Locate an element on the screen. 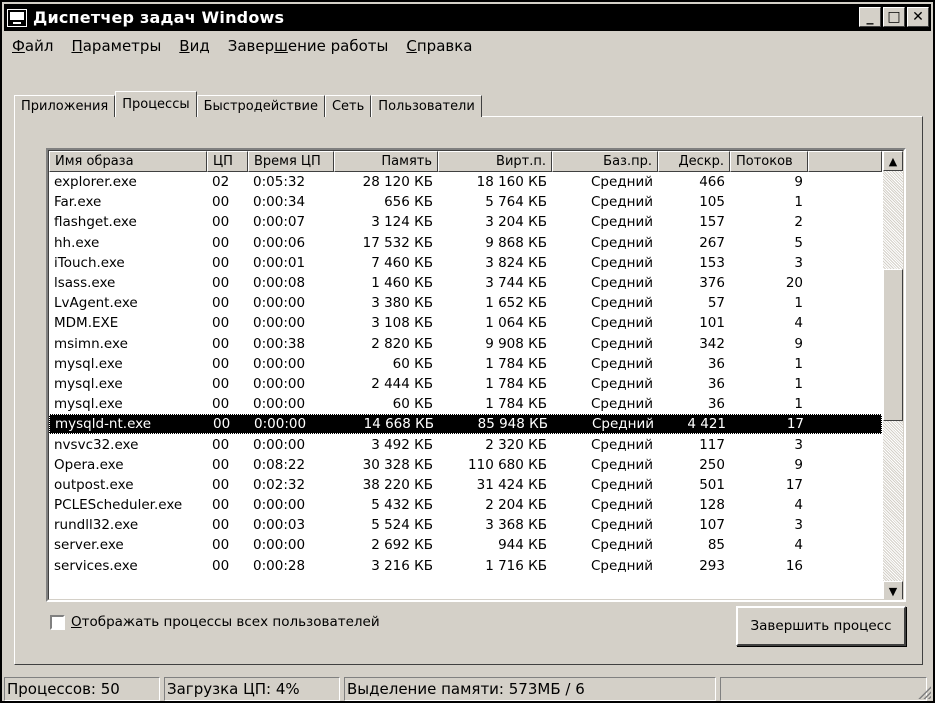 The height and width of the screenshot is (703, 935). cell-memory: 60 КБ is located at coordinates (412, 363).